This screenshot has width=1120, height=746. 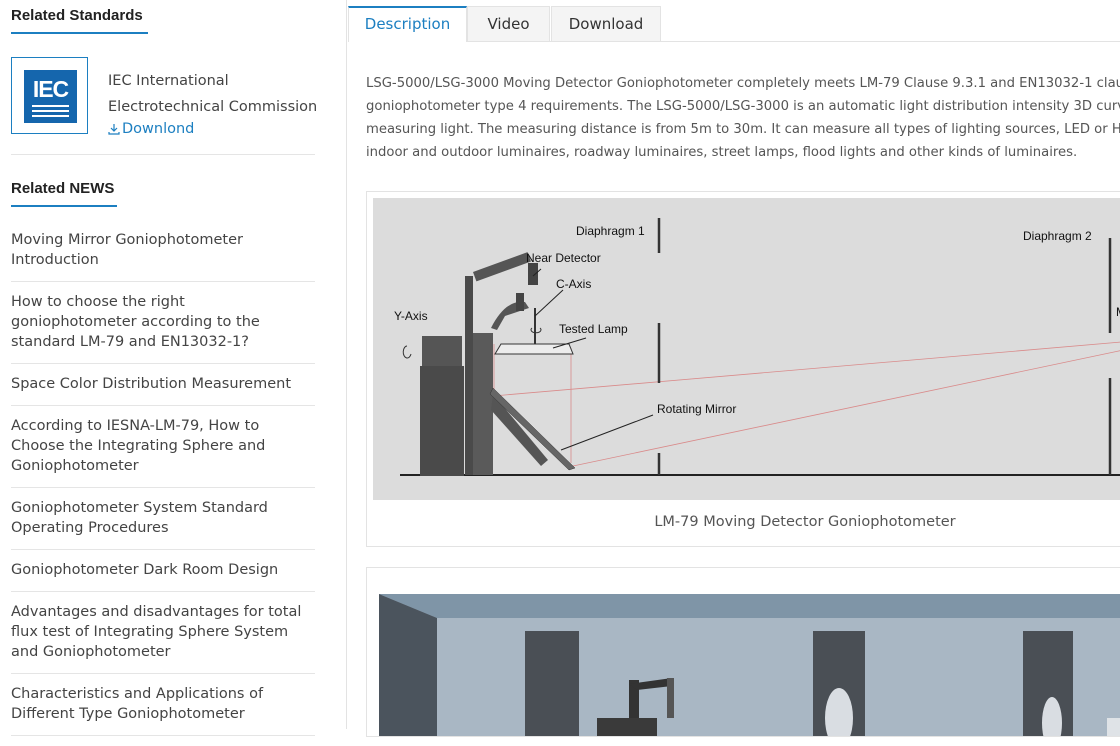 What do you see at coordinates (158, 129) in the screenshot?
I see `download-label: Downlond` at bounding box center [158, 129].